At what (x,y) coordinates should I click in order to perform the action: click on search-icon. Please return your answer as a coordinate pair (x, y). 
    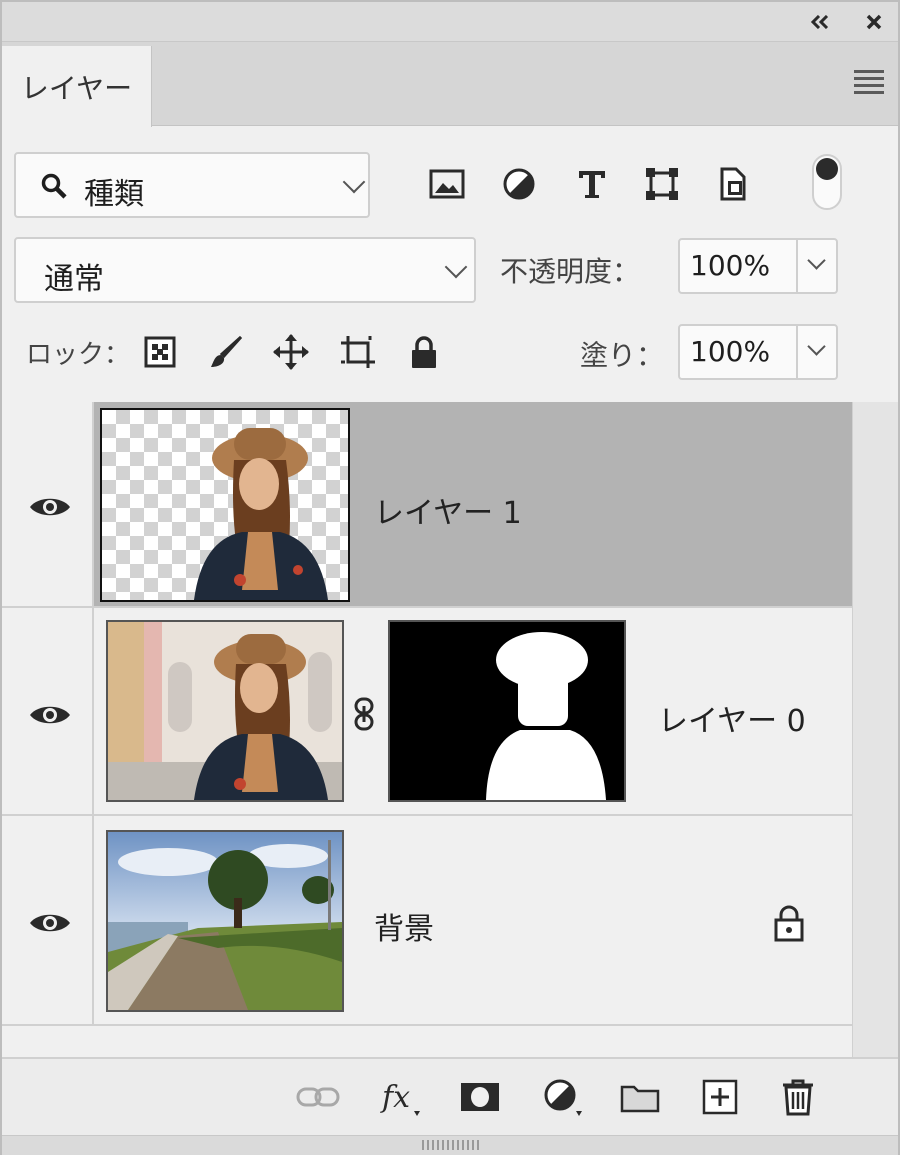
    Looking at the image, I should click on (54, 188).